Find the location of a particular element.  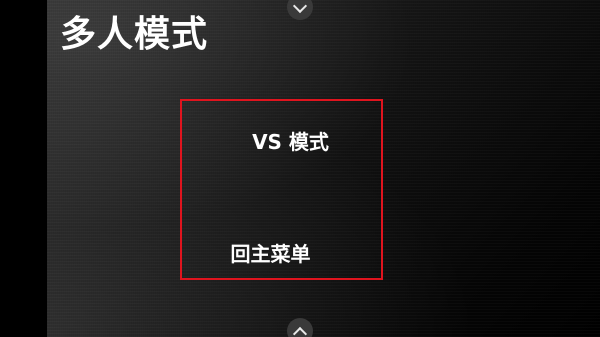

chevron-up-icon is located at coordinates (300, 331).